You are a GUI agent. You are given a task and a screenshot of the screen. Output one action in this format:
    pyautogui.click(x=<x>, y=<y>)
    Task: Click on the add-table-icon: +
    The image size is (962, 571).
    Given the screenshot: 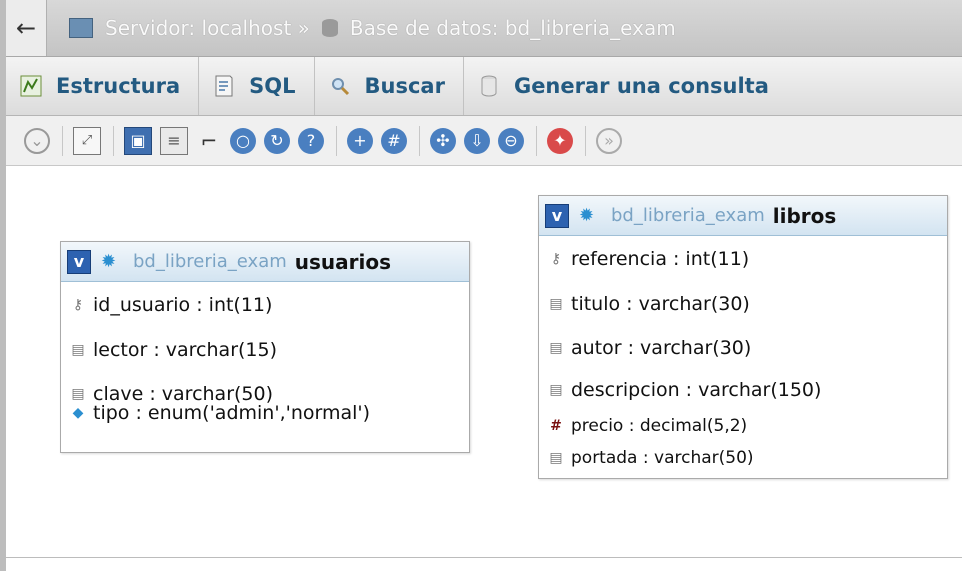 What is the action you would take?
    pyautogui.click(x=360, y=140)
    